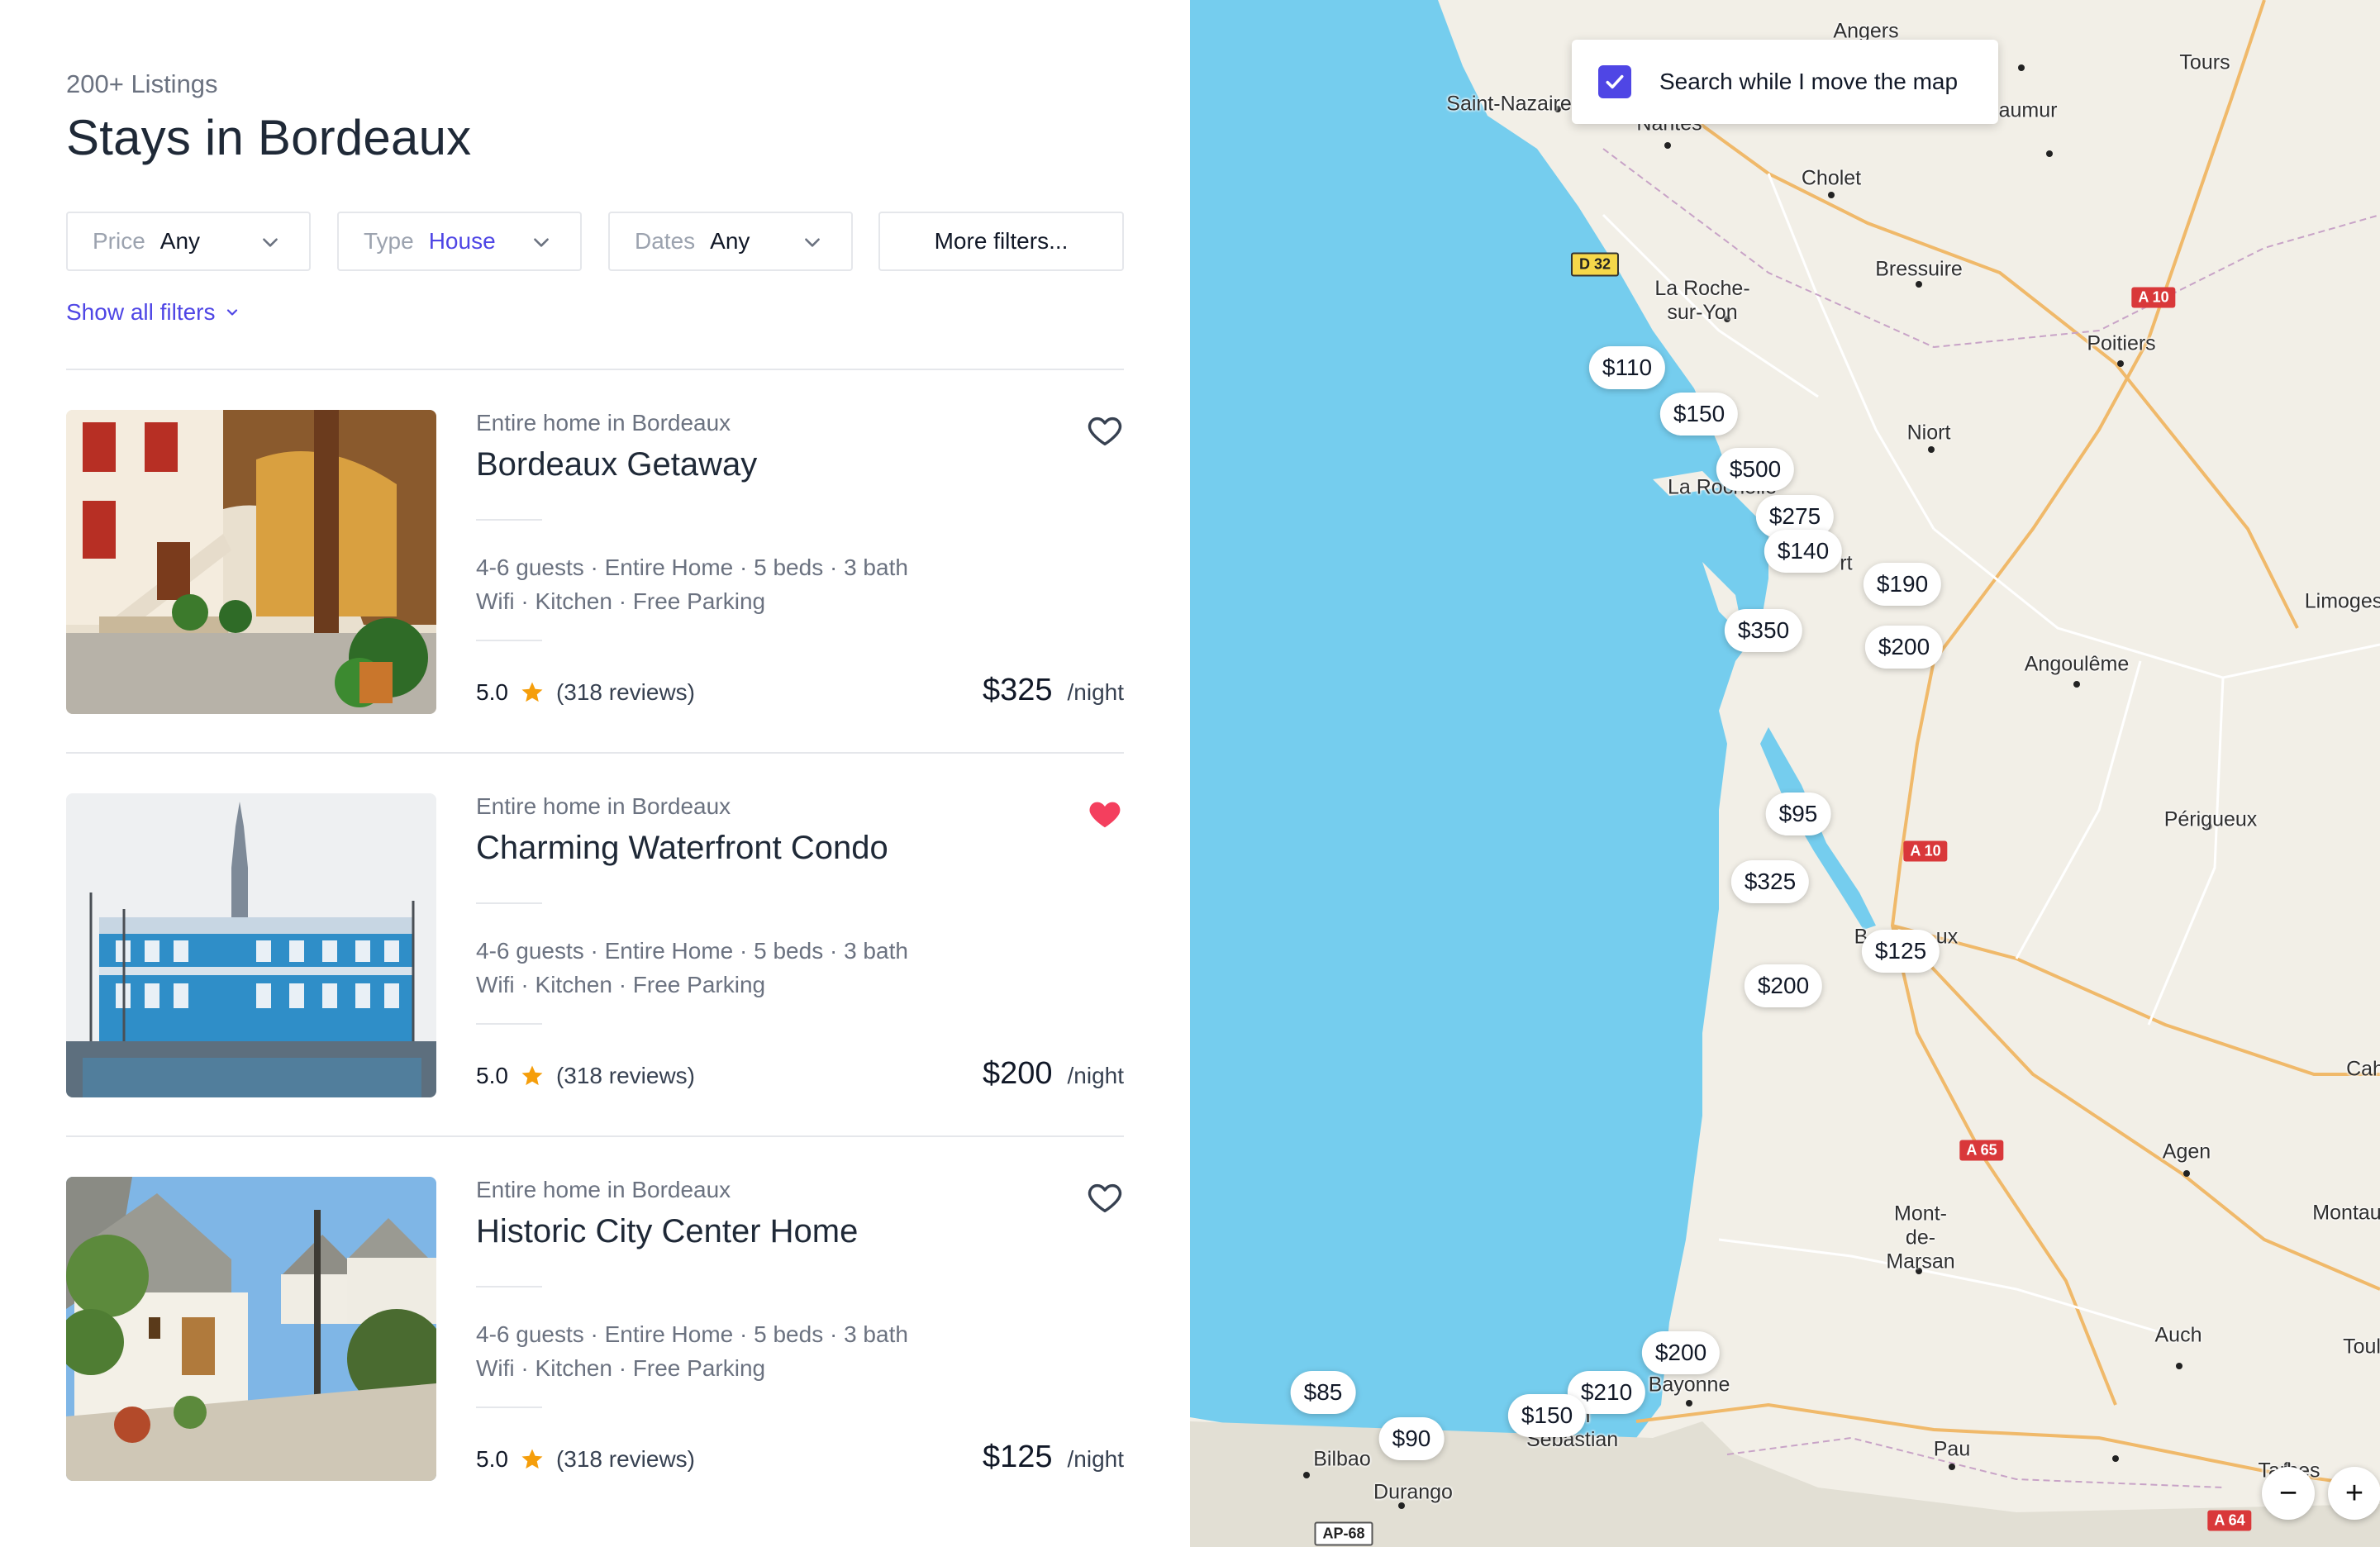  What do you see at coordinates (621, 984) in the screenshot?
I see `listing-amenities: Wifi · Kitchen · Free Parking` at bounding box center [621, 984].